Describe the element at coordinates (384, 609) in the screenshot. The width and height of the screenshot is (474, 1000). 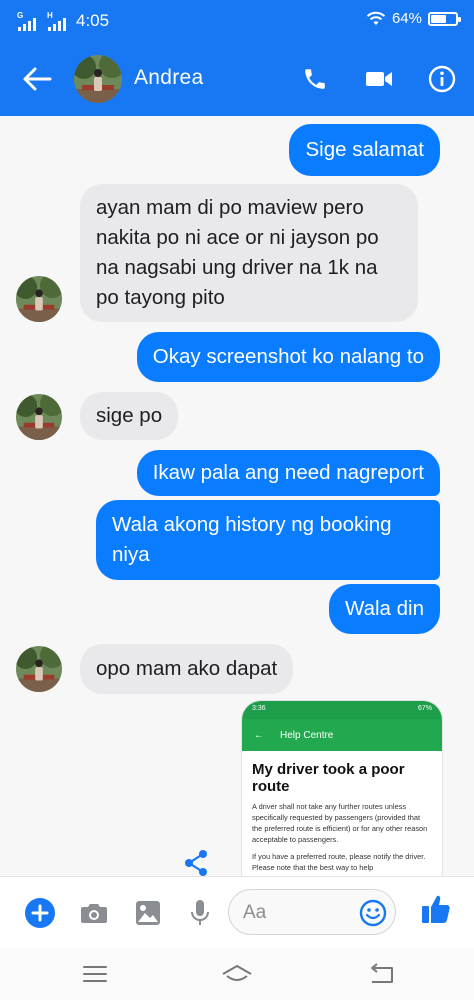
I see `message-outgoing: Wala din` at that location.